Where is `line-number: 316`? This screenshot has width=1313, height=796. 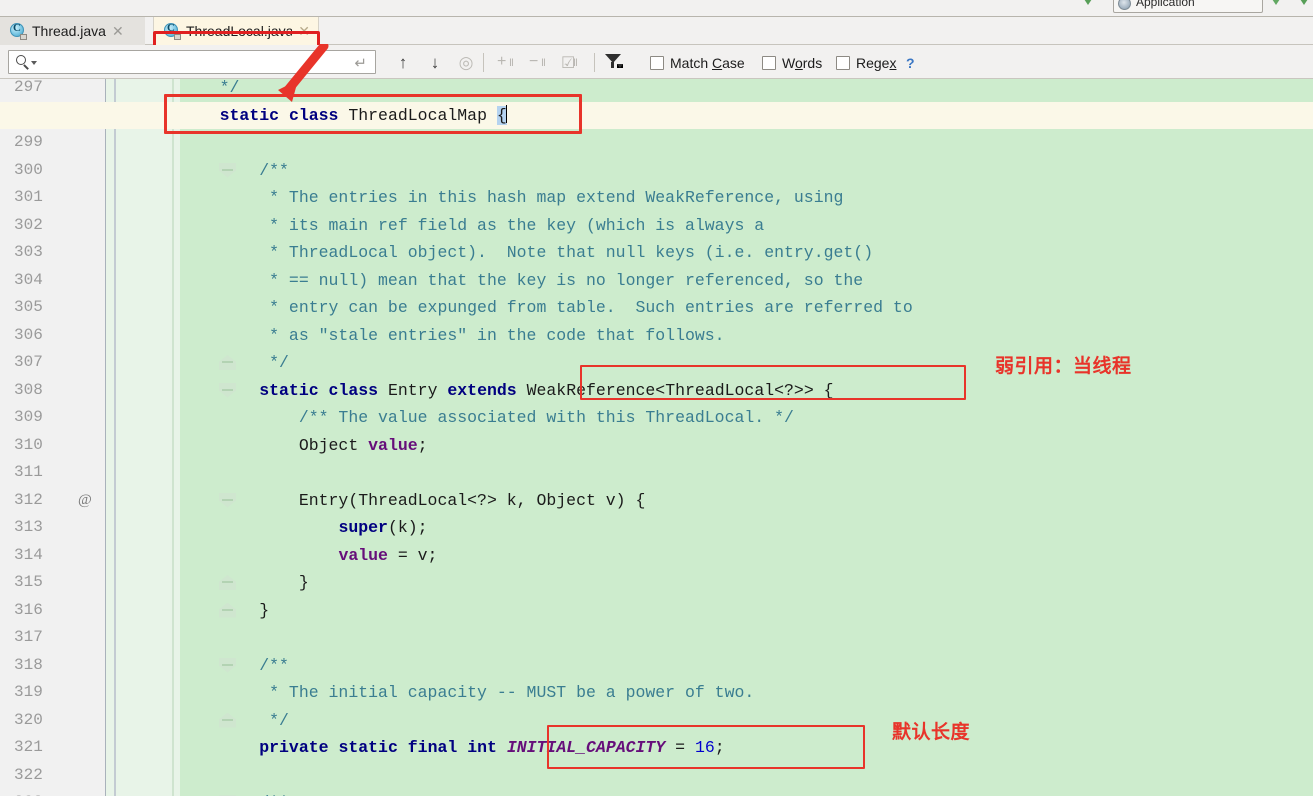
line-number: 316 is located at coordinates (28, 609).